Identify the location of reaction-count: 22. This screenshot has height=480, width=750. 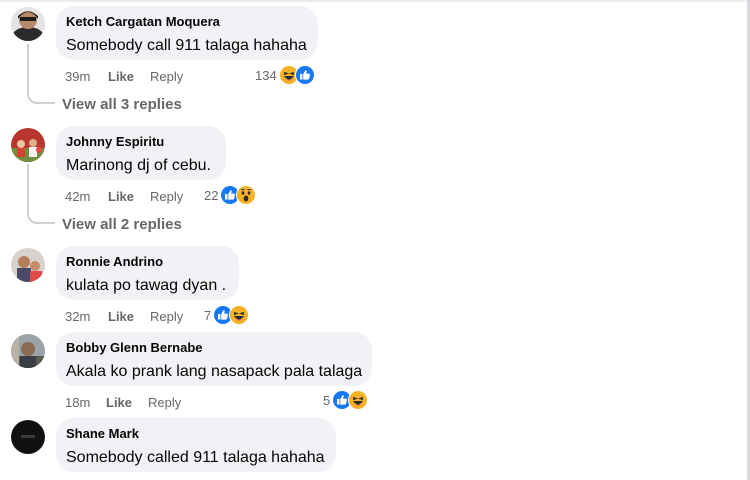
(211, 195).